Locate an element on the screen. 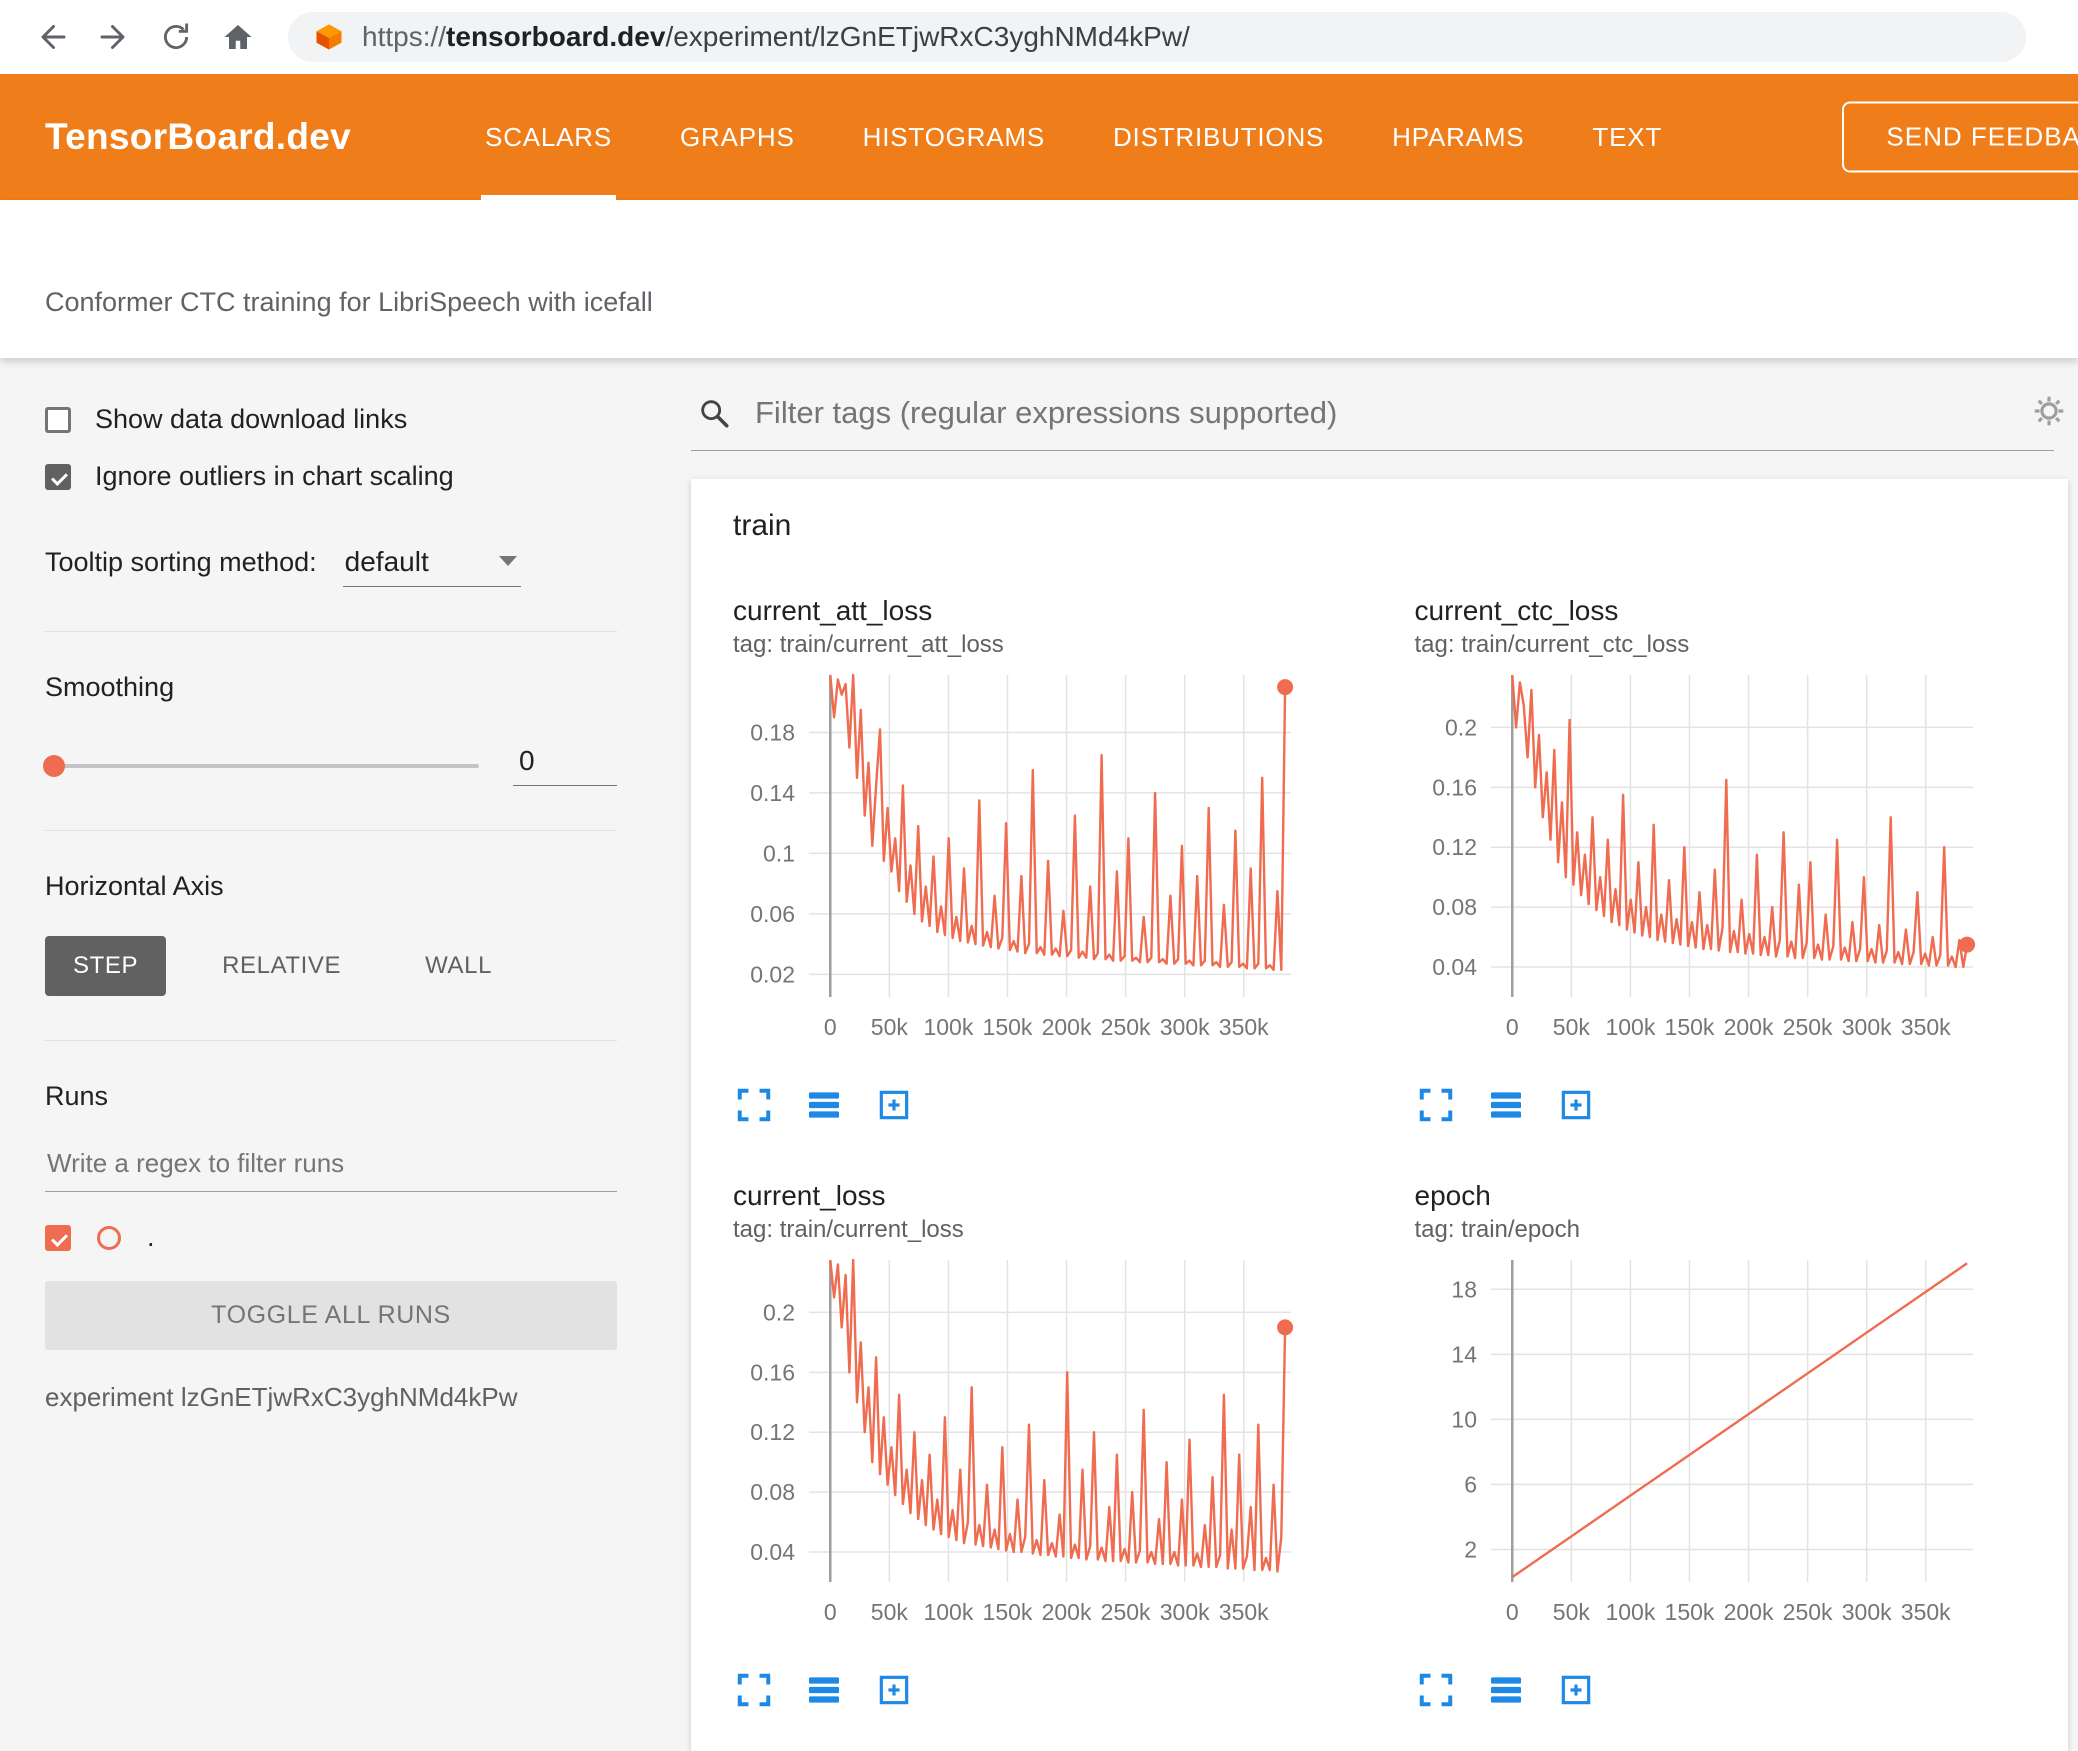  chart-title: current_loss is located at coordinates (809, 1195).